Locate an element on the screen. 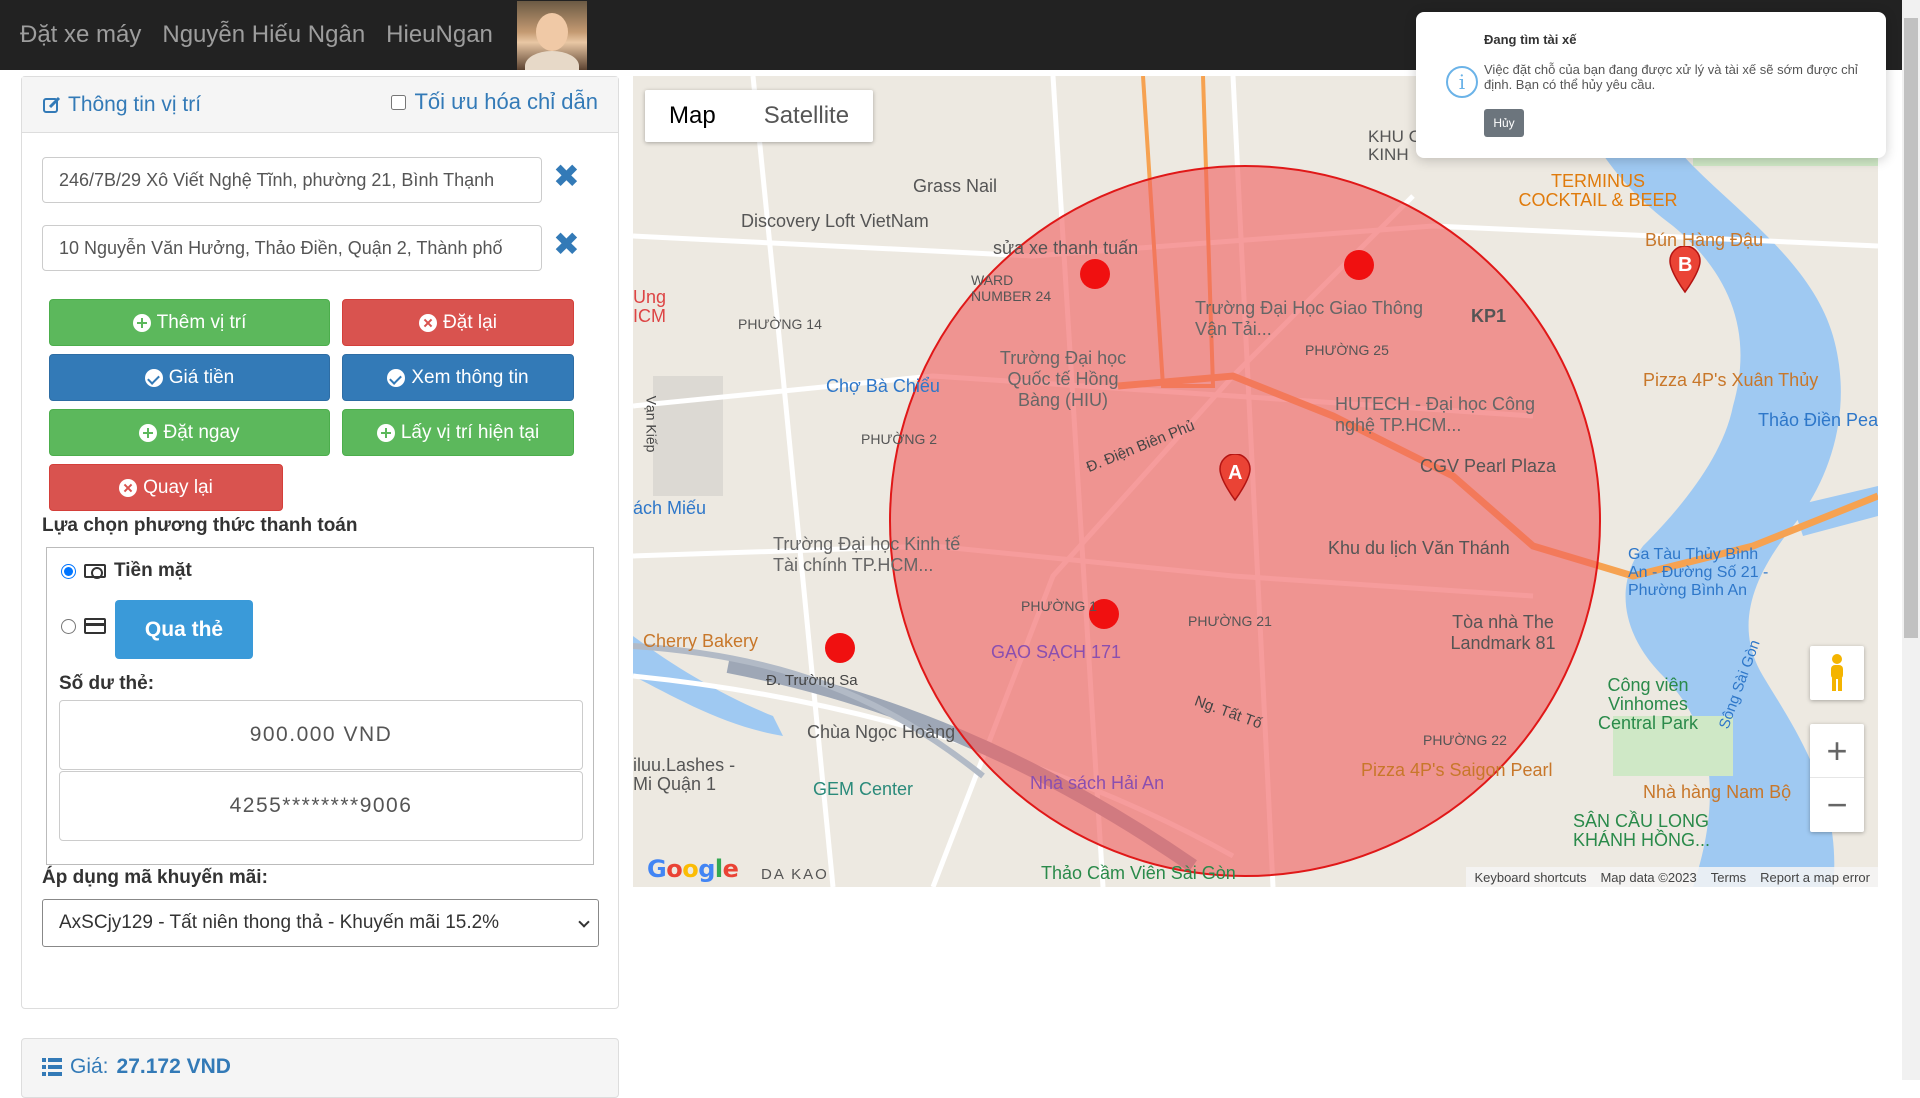  location-panel-title-text: Thông tin vị trí is located at coordinates (135, 104).